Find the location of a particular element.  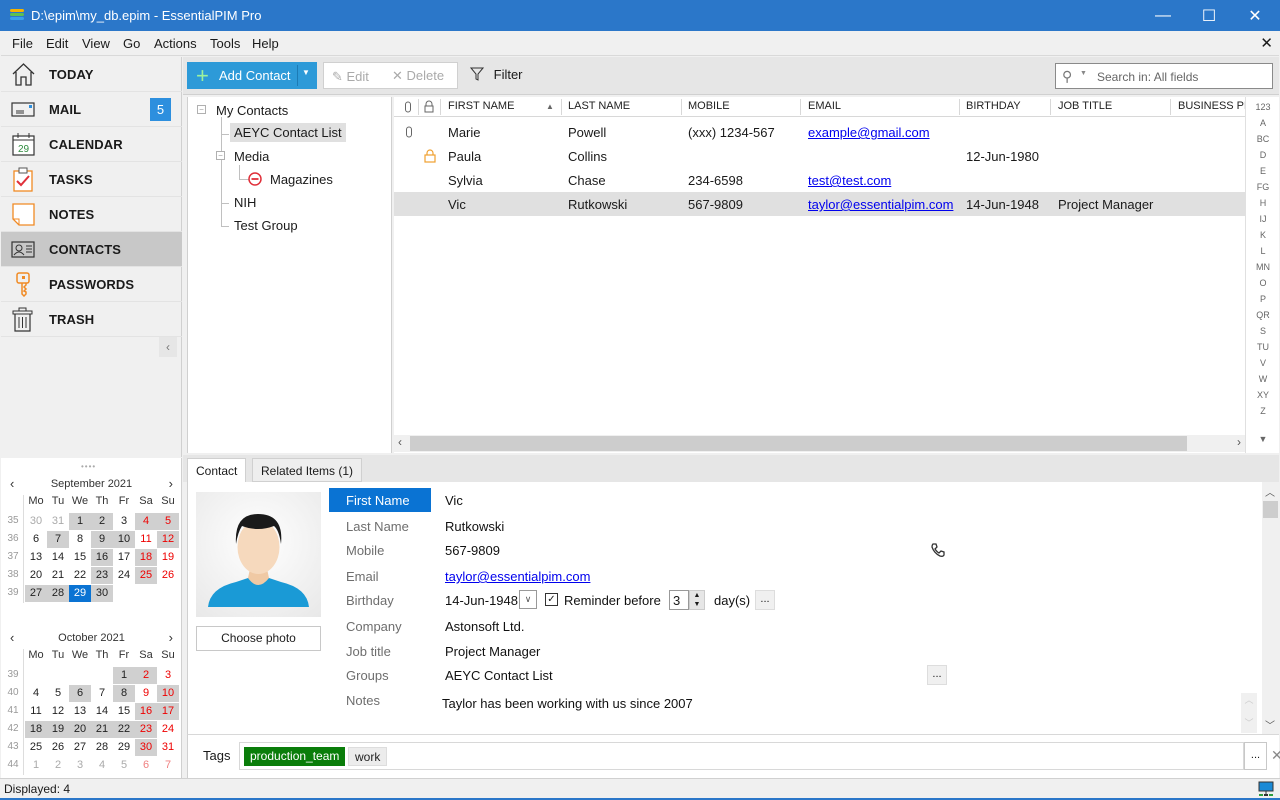

phone-call-icon is located at coordinates (938, 550).